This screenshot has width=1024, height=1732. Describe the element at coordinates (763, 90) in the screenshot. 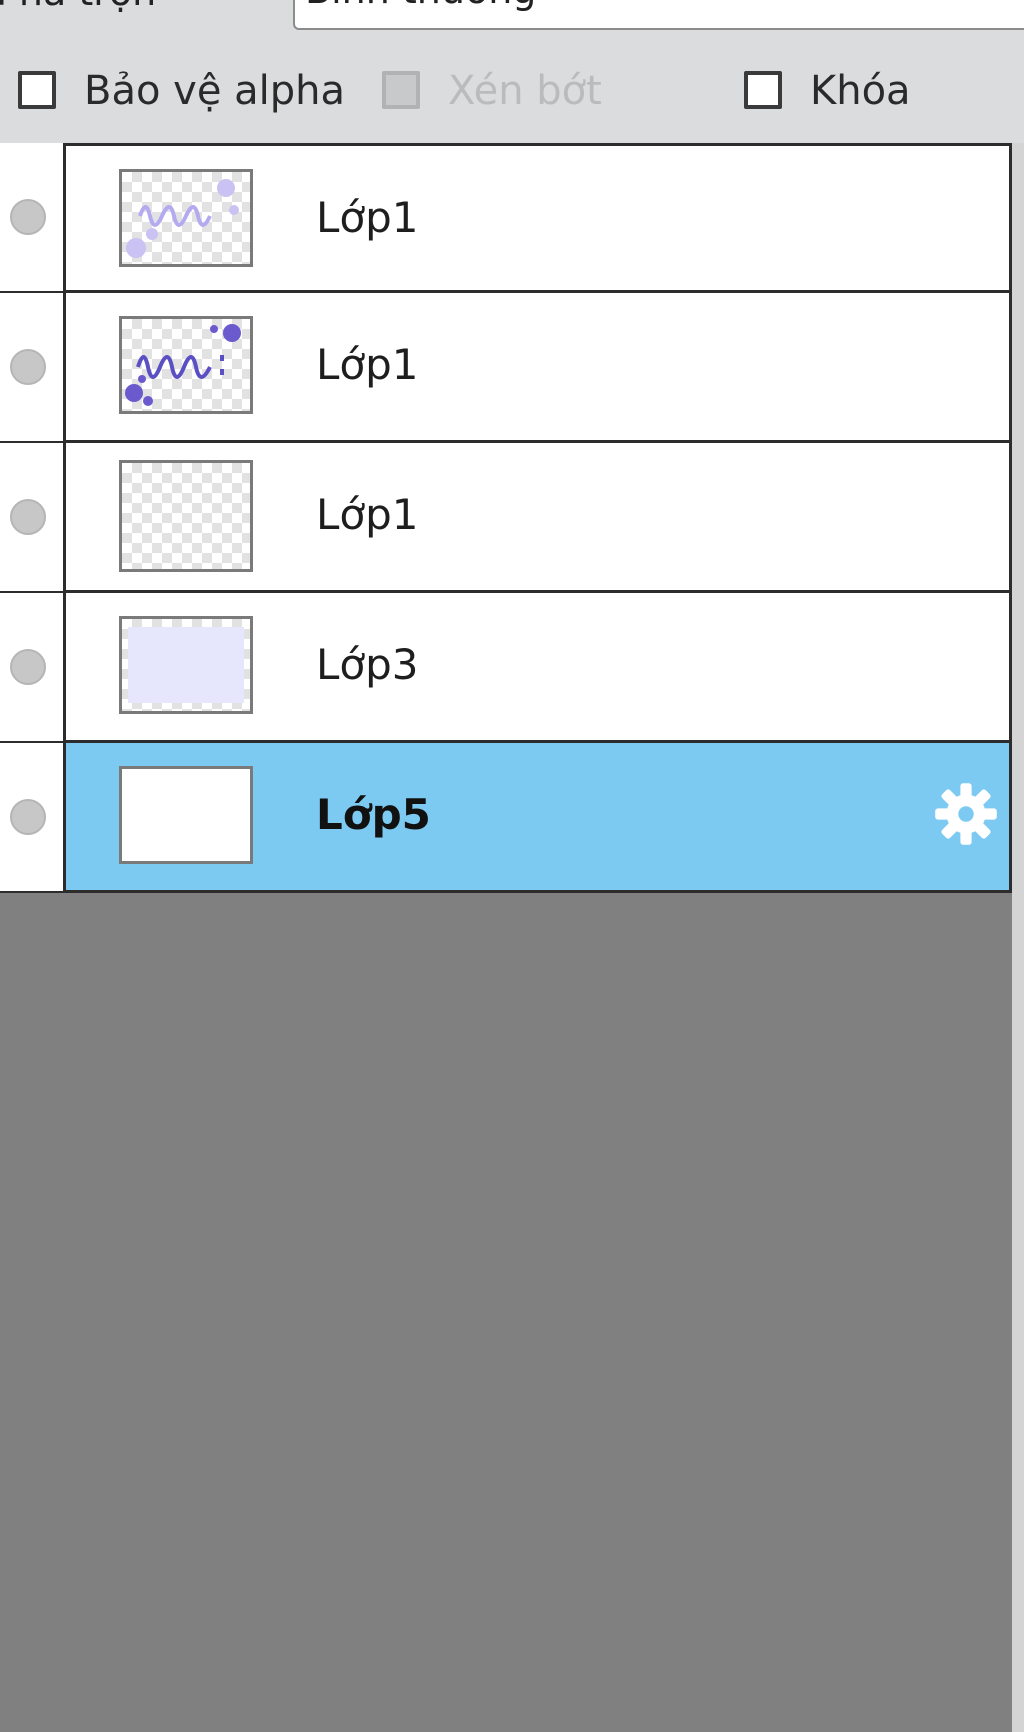

I see `lock-checkbox` at that location.